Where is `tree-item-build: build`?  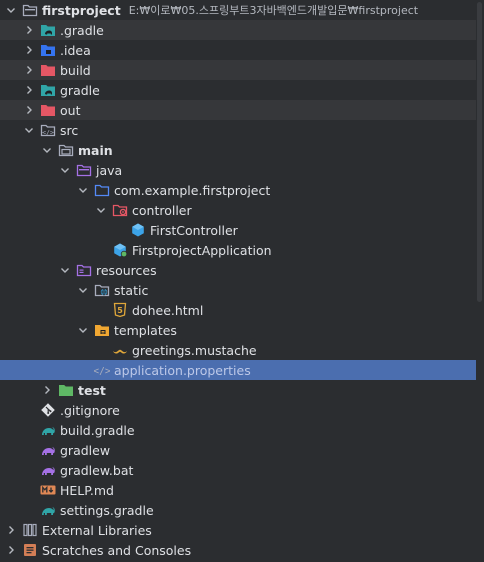
tree-item-build: build is located at coordinates (238, 70).